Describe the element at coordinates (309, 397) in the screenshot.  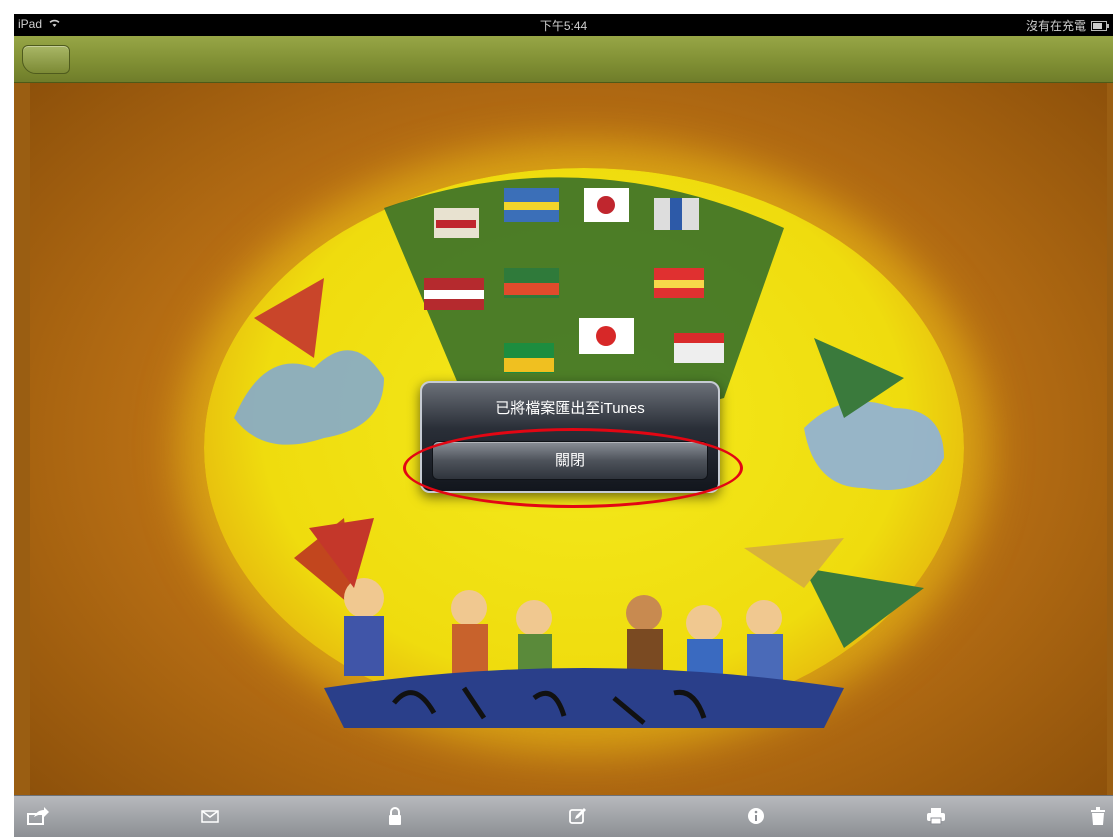
I see `left-cloud` at that location.